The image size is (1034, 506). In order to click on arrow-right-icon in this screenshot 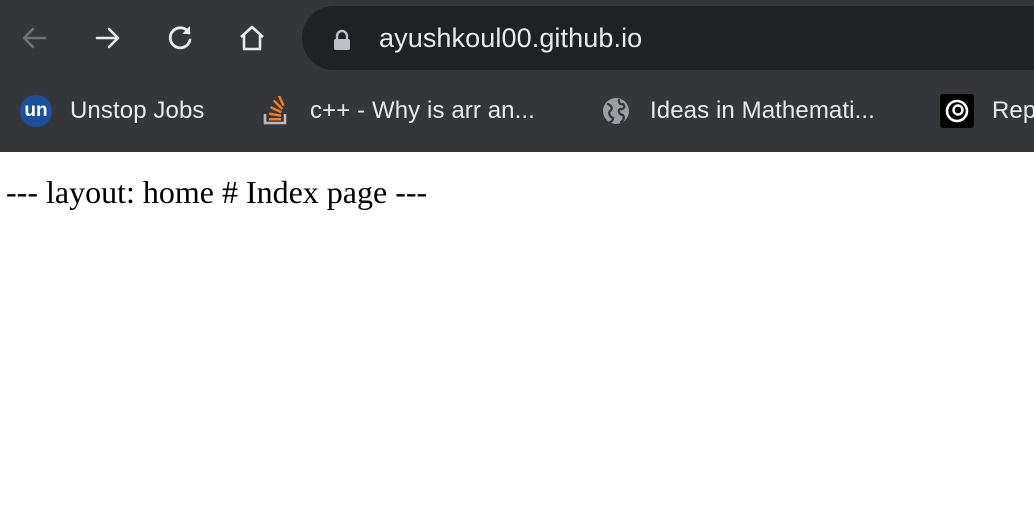, I will do `click(107, 38)`.